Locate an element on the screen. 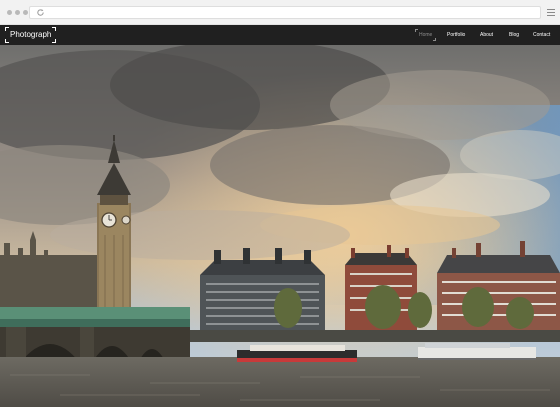 This screenshot has width=560, height=407. nav-portfolio-label: Portfolio is located at coordinates (456, 35).